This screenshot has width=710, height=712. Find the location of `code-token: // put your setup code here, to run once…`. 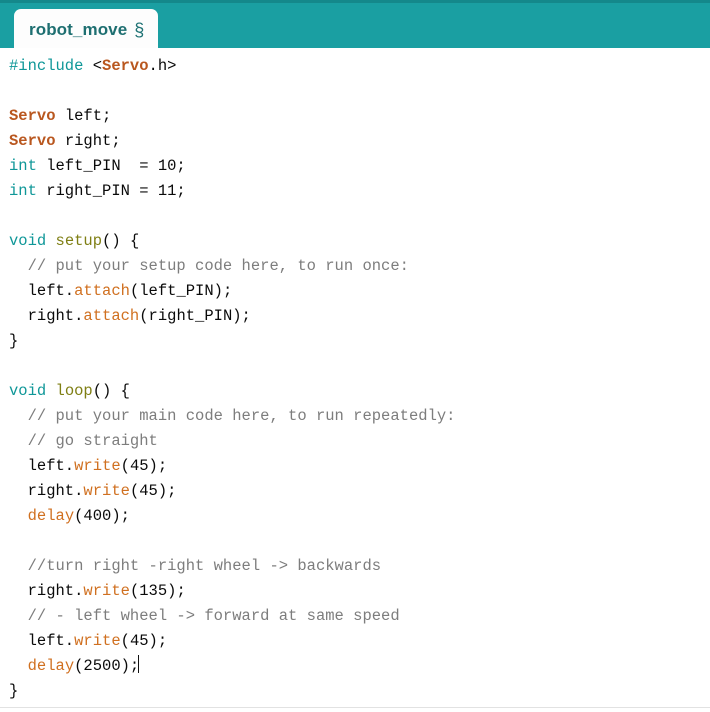

code-token: // put your setup code here, to run once… is located at coordinates (209, 266).